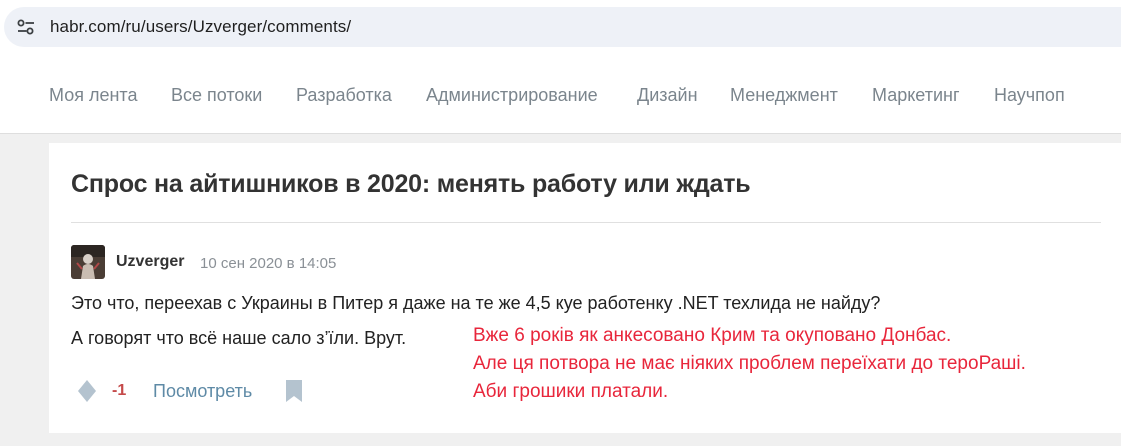  Describe the element at coordinates (200, 27) in the screenshot. I see `url-text: habr.com/ru/users/Uzverger/comments/` at that location.